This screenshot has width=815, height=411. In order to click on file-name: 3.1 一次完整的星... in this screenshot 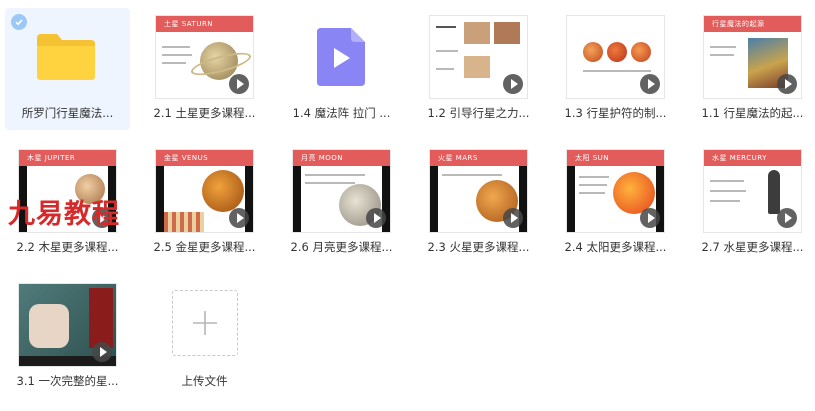, I will do `click(67, 381)`.